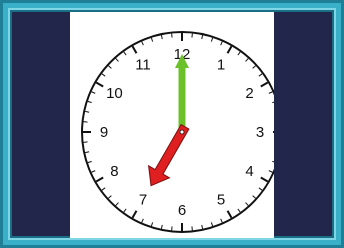 This screenshot has width=344, height=248. What do you see at coordinates (114, 93) in the screenshot?
I see `clock-numeral-10: 10` at bounding box center [114, 93].